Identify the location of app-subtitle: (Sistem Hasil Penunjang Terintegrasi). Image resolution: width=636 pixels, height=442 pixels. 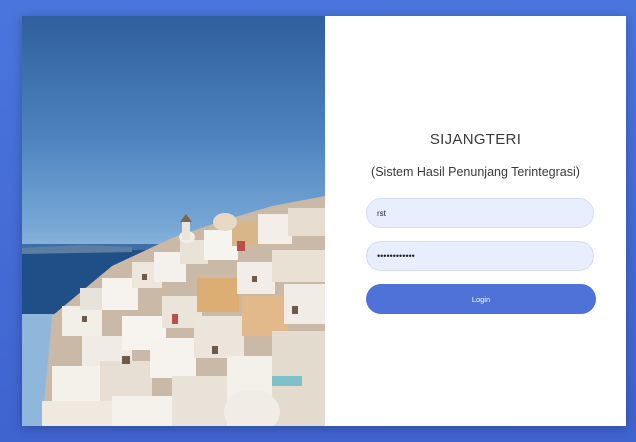
(475, 172).